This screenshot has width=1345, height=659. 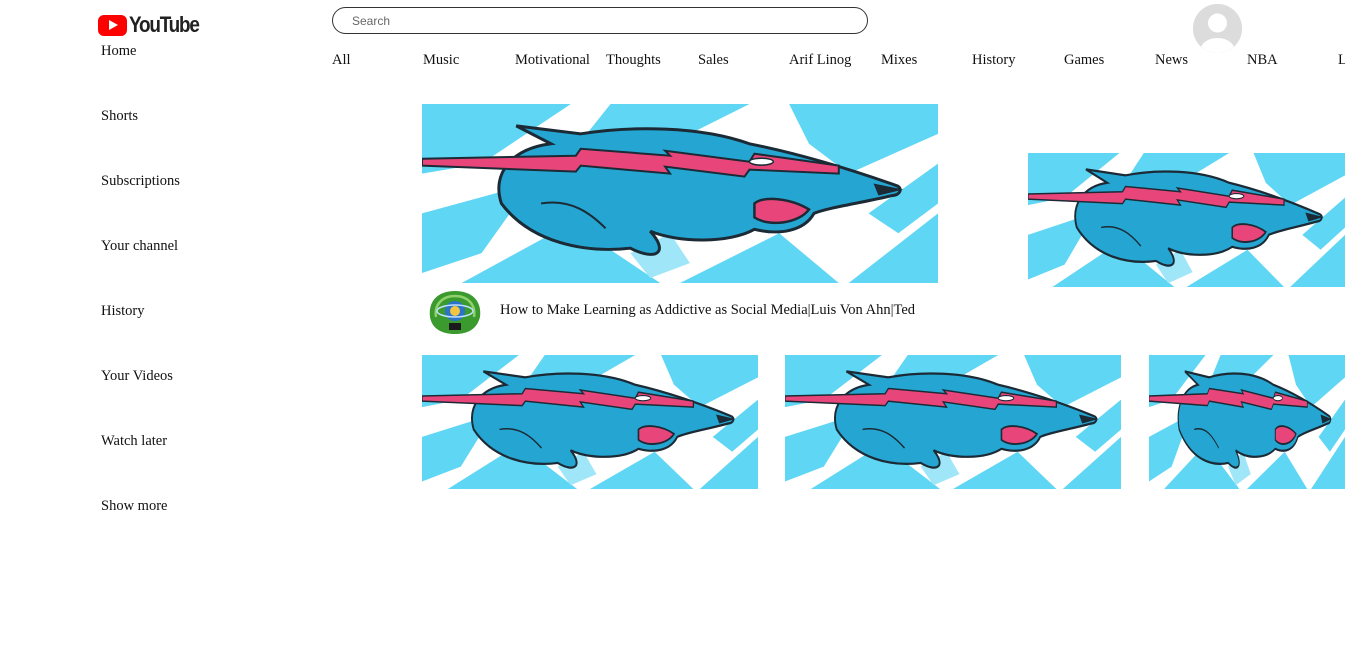 What do you see at coordinates (137, 376) in the screenshot?
I see `sidebar-item-your-videos: Your Videos` at bounding box center [137, 376].